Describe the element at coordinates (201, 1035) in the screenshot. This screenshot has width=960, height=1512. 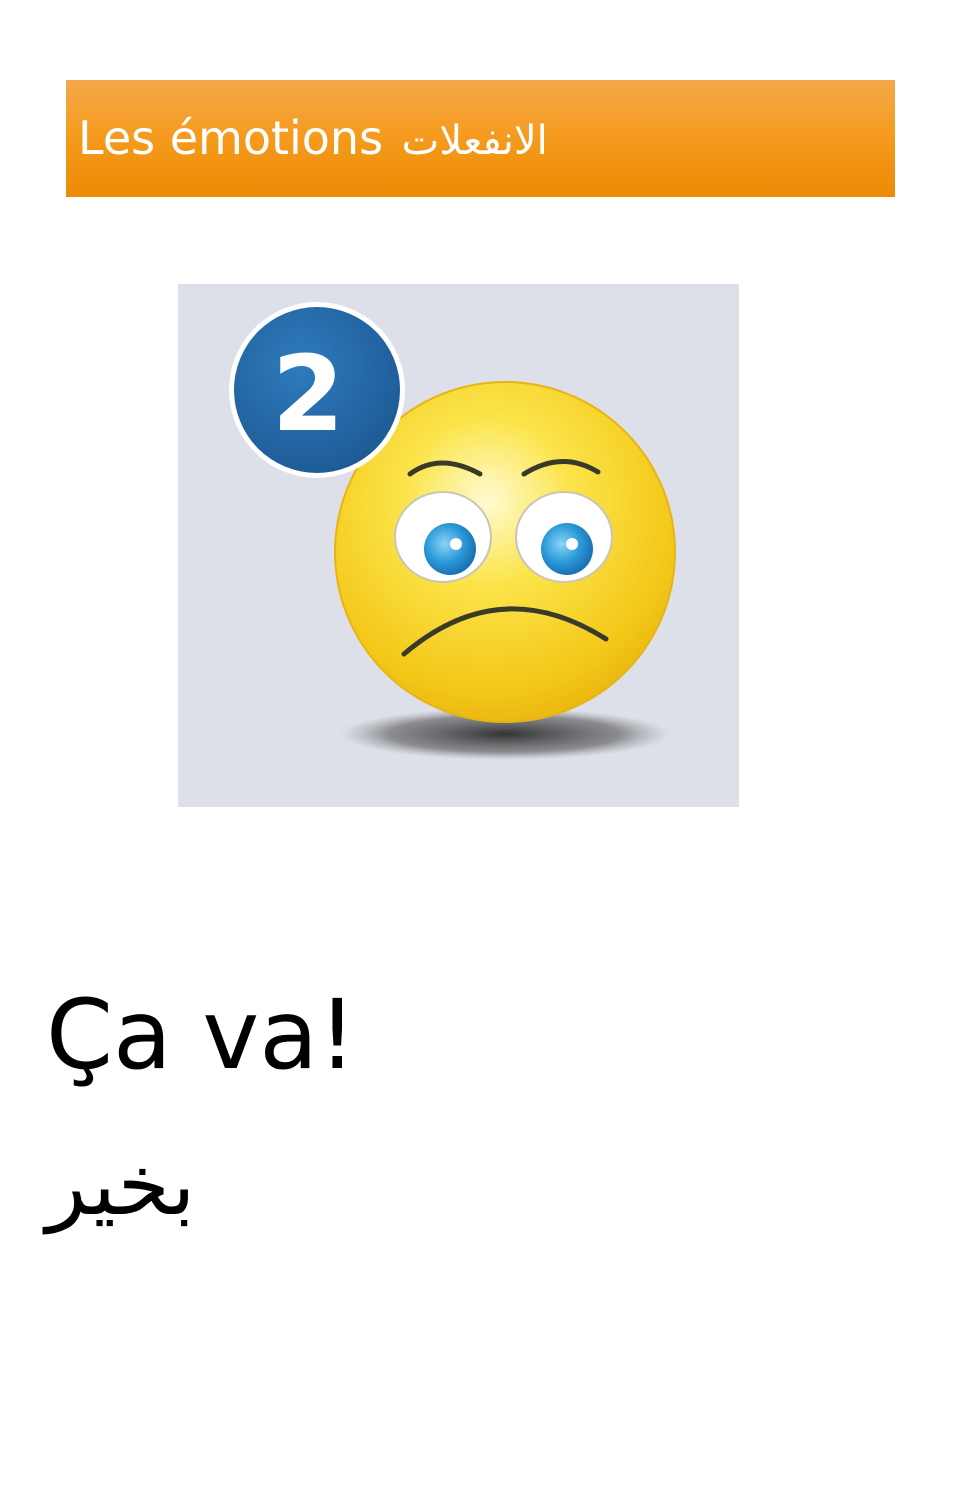
I see `caption-french: Ça va!` at that location.